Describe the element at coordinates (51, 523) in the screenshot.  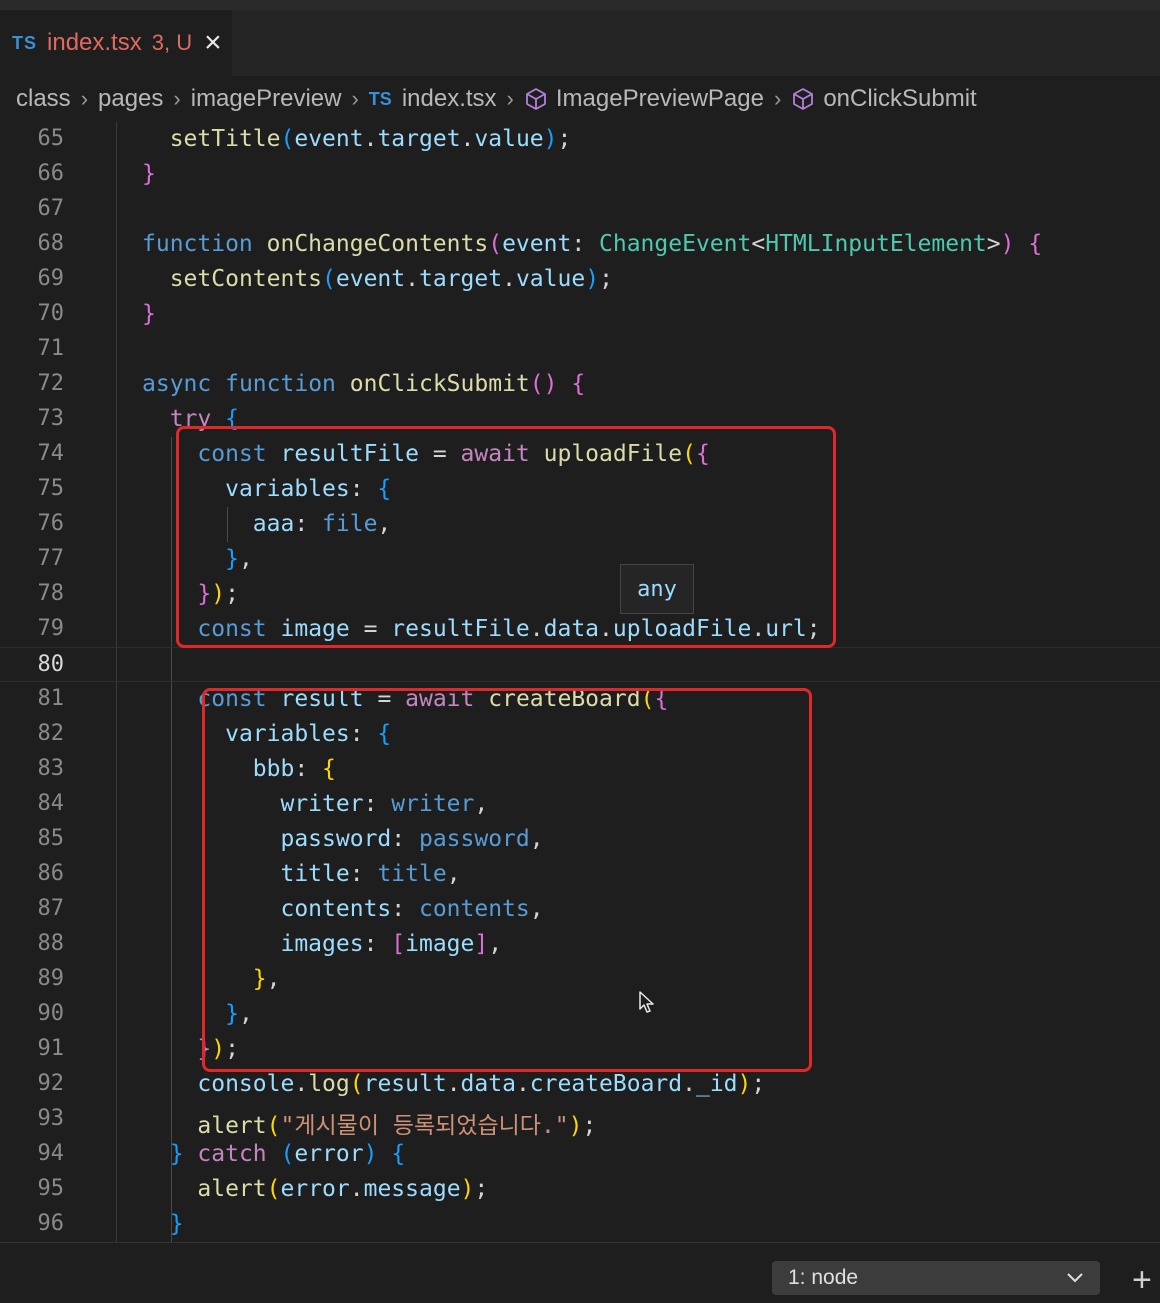
I see `line-number: 76` at that location.